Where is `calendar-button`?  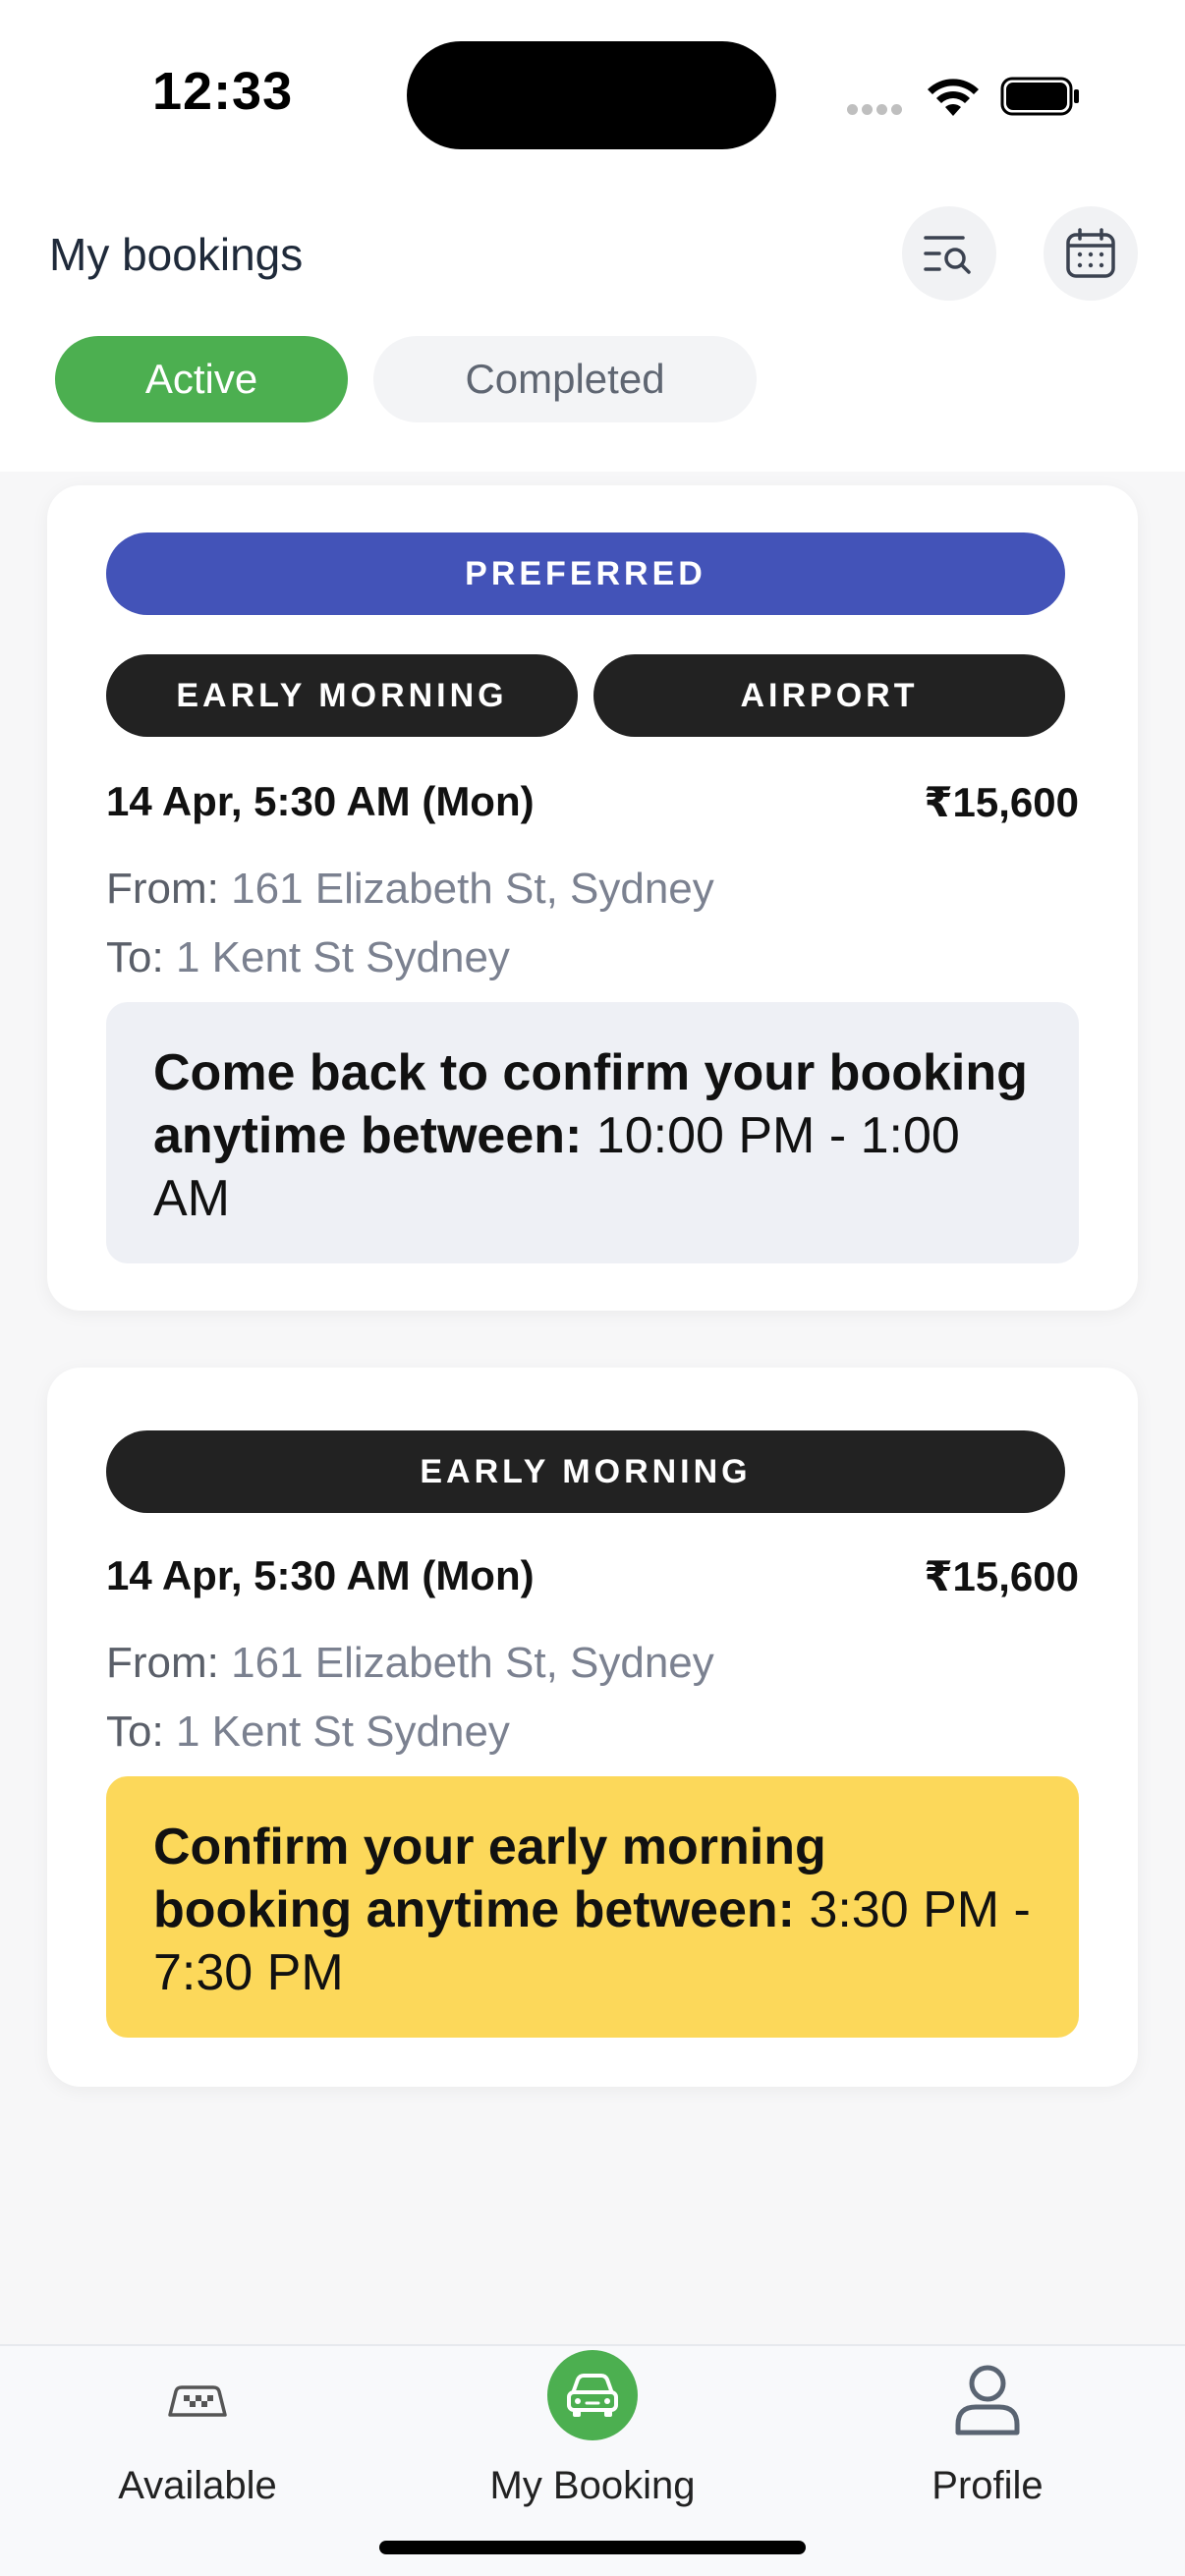 calendar-button is located at coordinates (1091, 253).